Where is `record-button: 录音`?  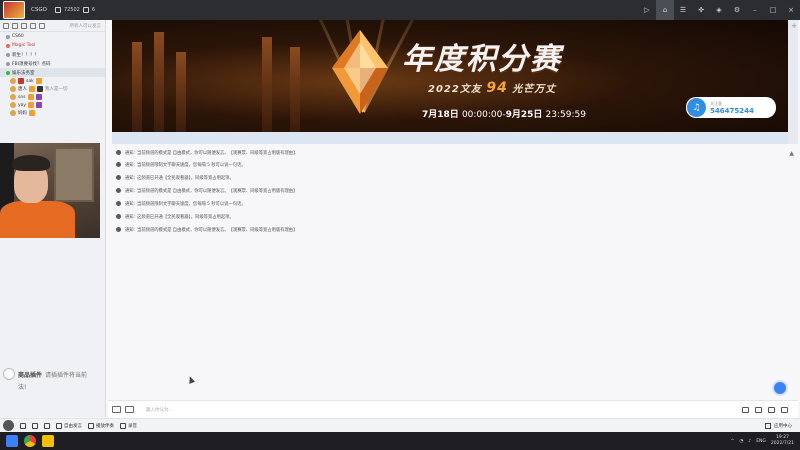 record-button: 录音 is located at coordinates (128, 425).